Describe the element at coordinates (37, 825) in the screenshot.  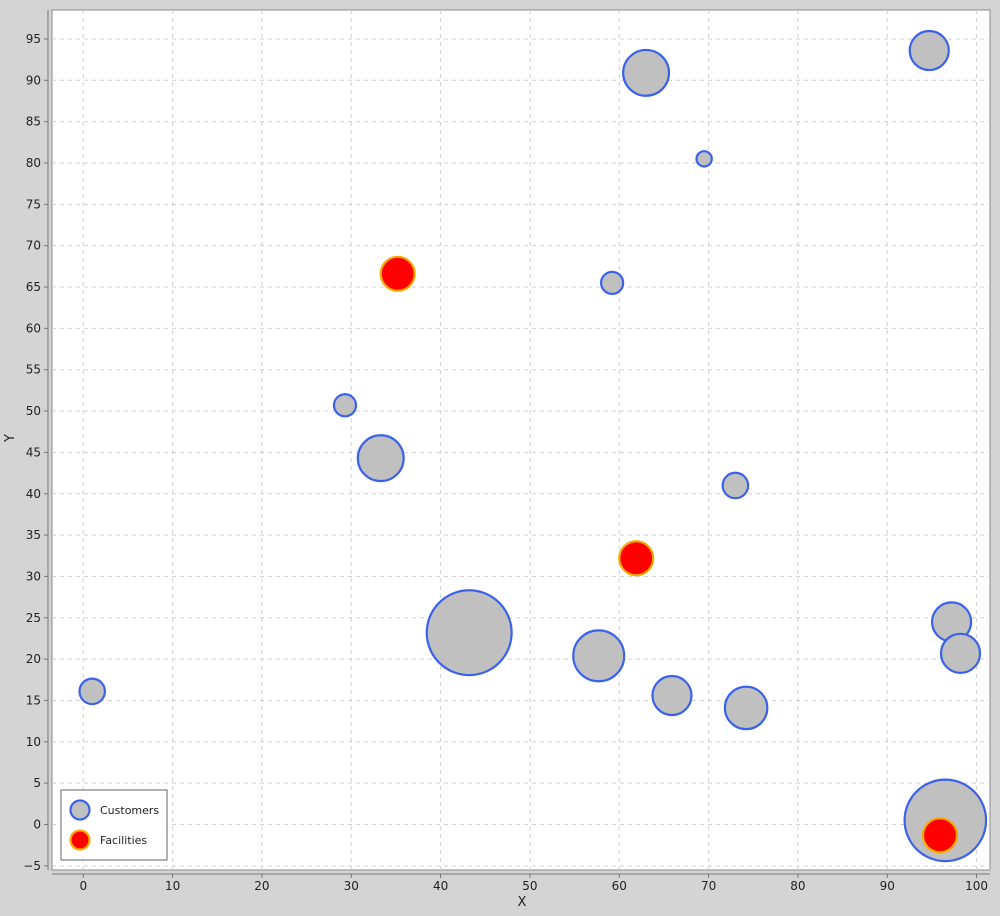
I see `y-tick-label: 0` at that location.